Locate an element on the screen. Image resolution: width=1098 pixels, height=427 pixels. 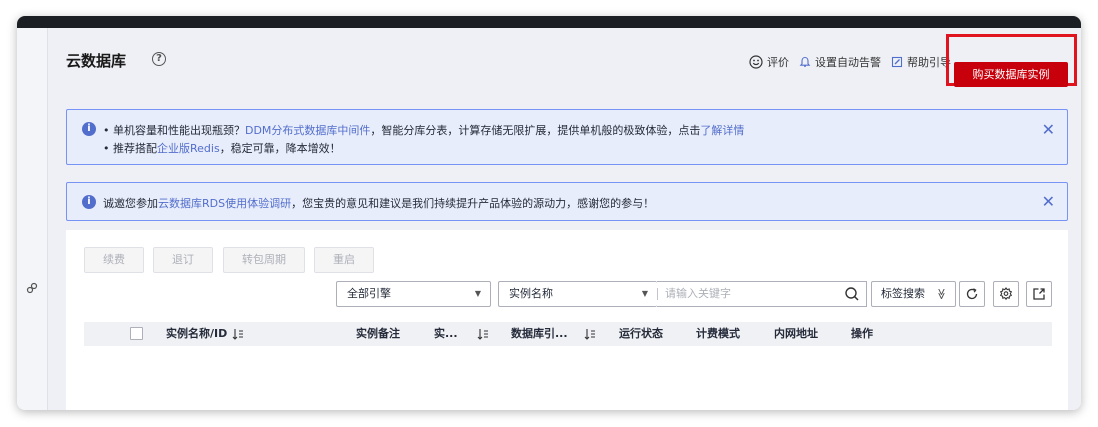
survey-link: 云数据库RDS使用体验调研 is located at coordinates (224, 203).